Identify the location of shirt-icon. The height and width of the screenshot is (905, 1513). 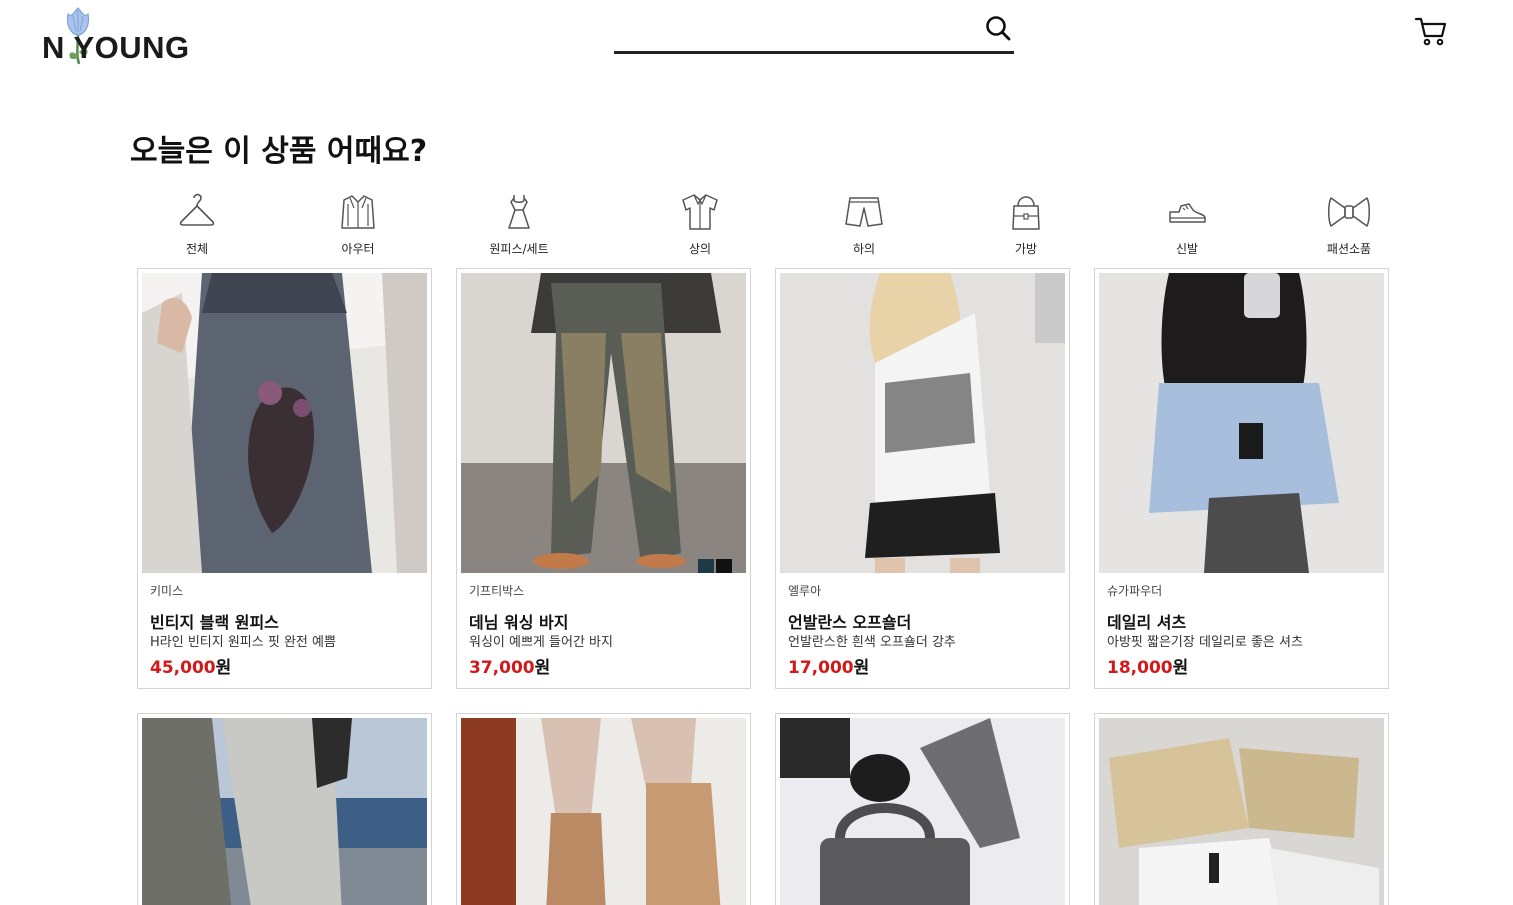
(700, 212).